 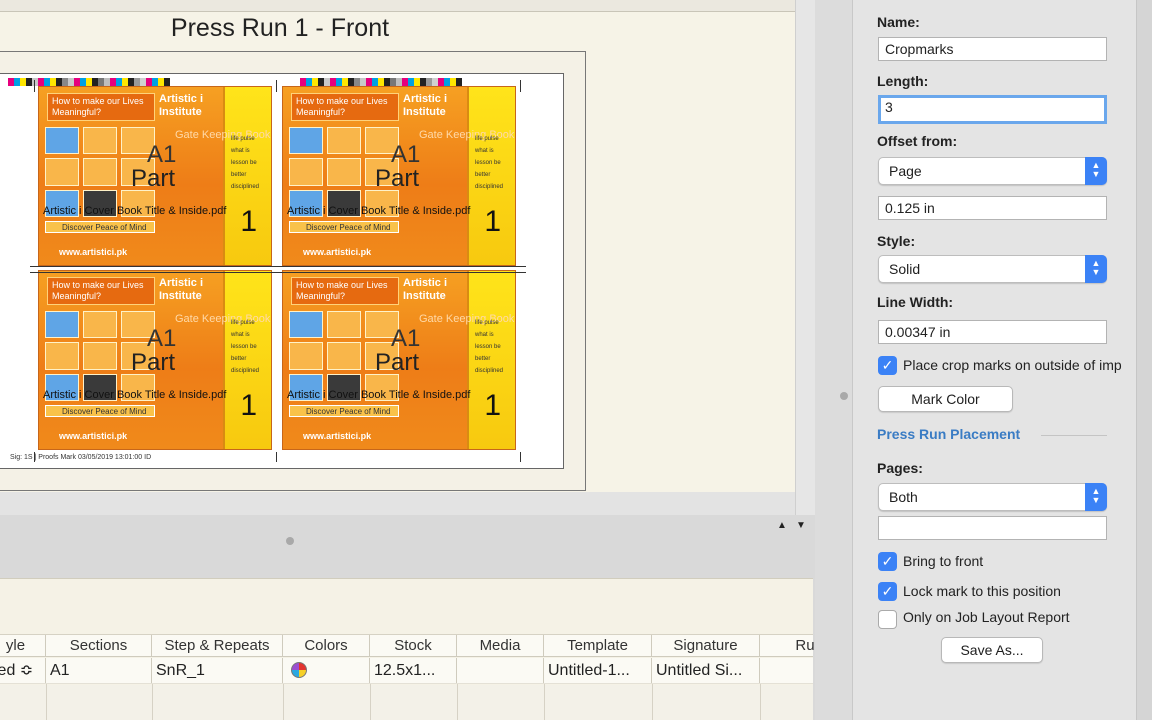 What do you see at coordinates (500, 670) in the screenshot?
I see `cell-media` at bounding box center [500, 670].